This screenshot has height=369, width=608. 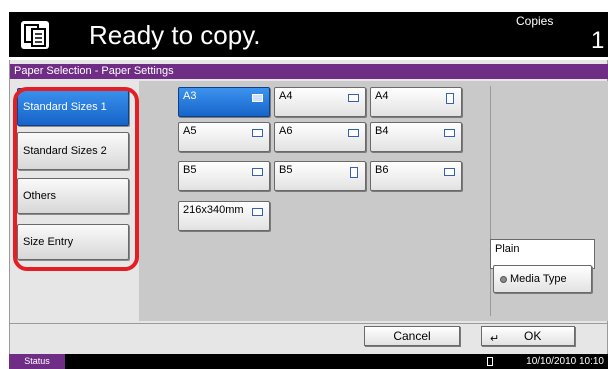 I want to click on ok-label: OK, so click(x=533, y=336).